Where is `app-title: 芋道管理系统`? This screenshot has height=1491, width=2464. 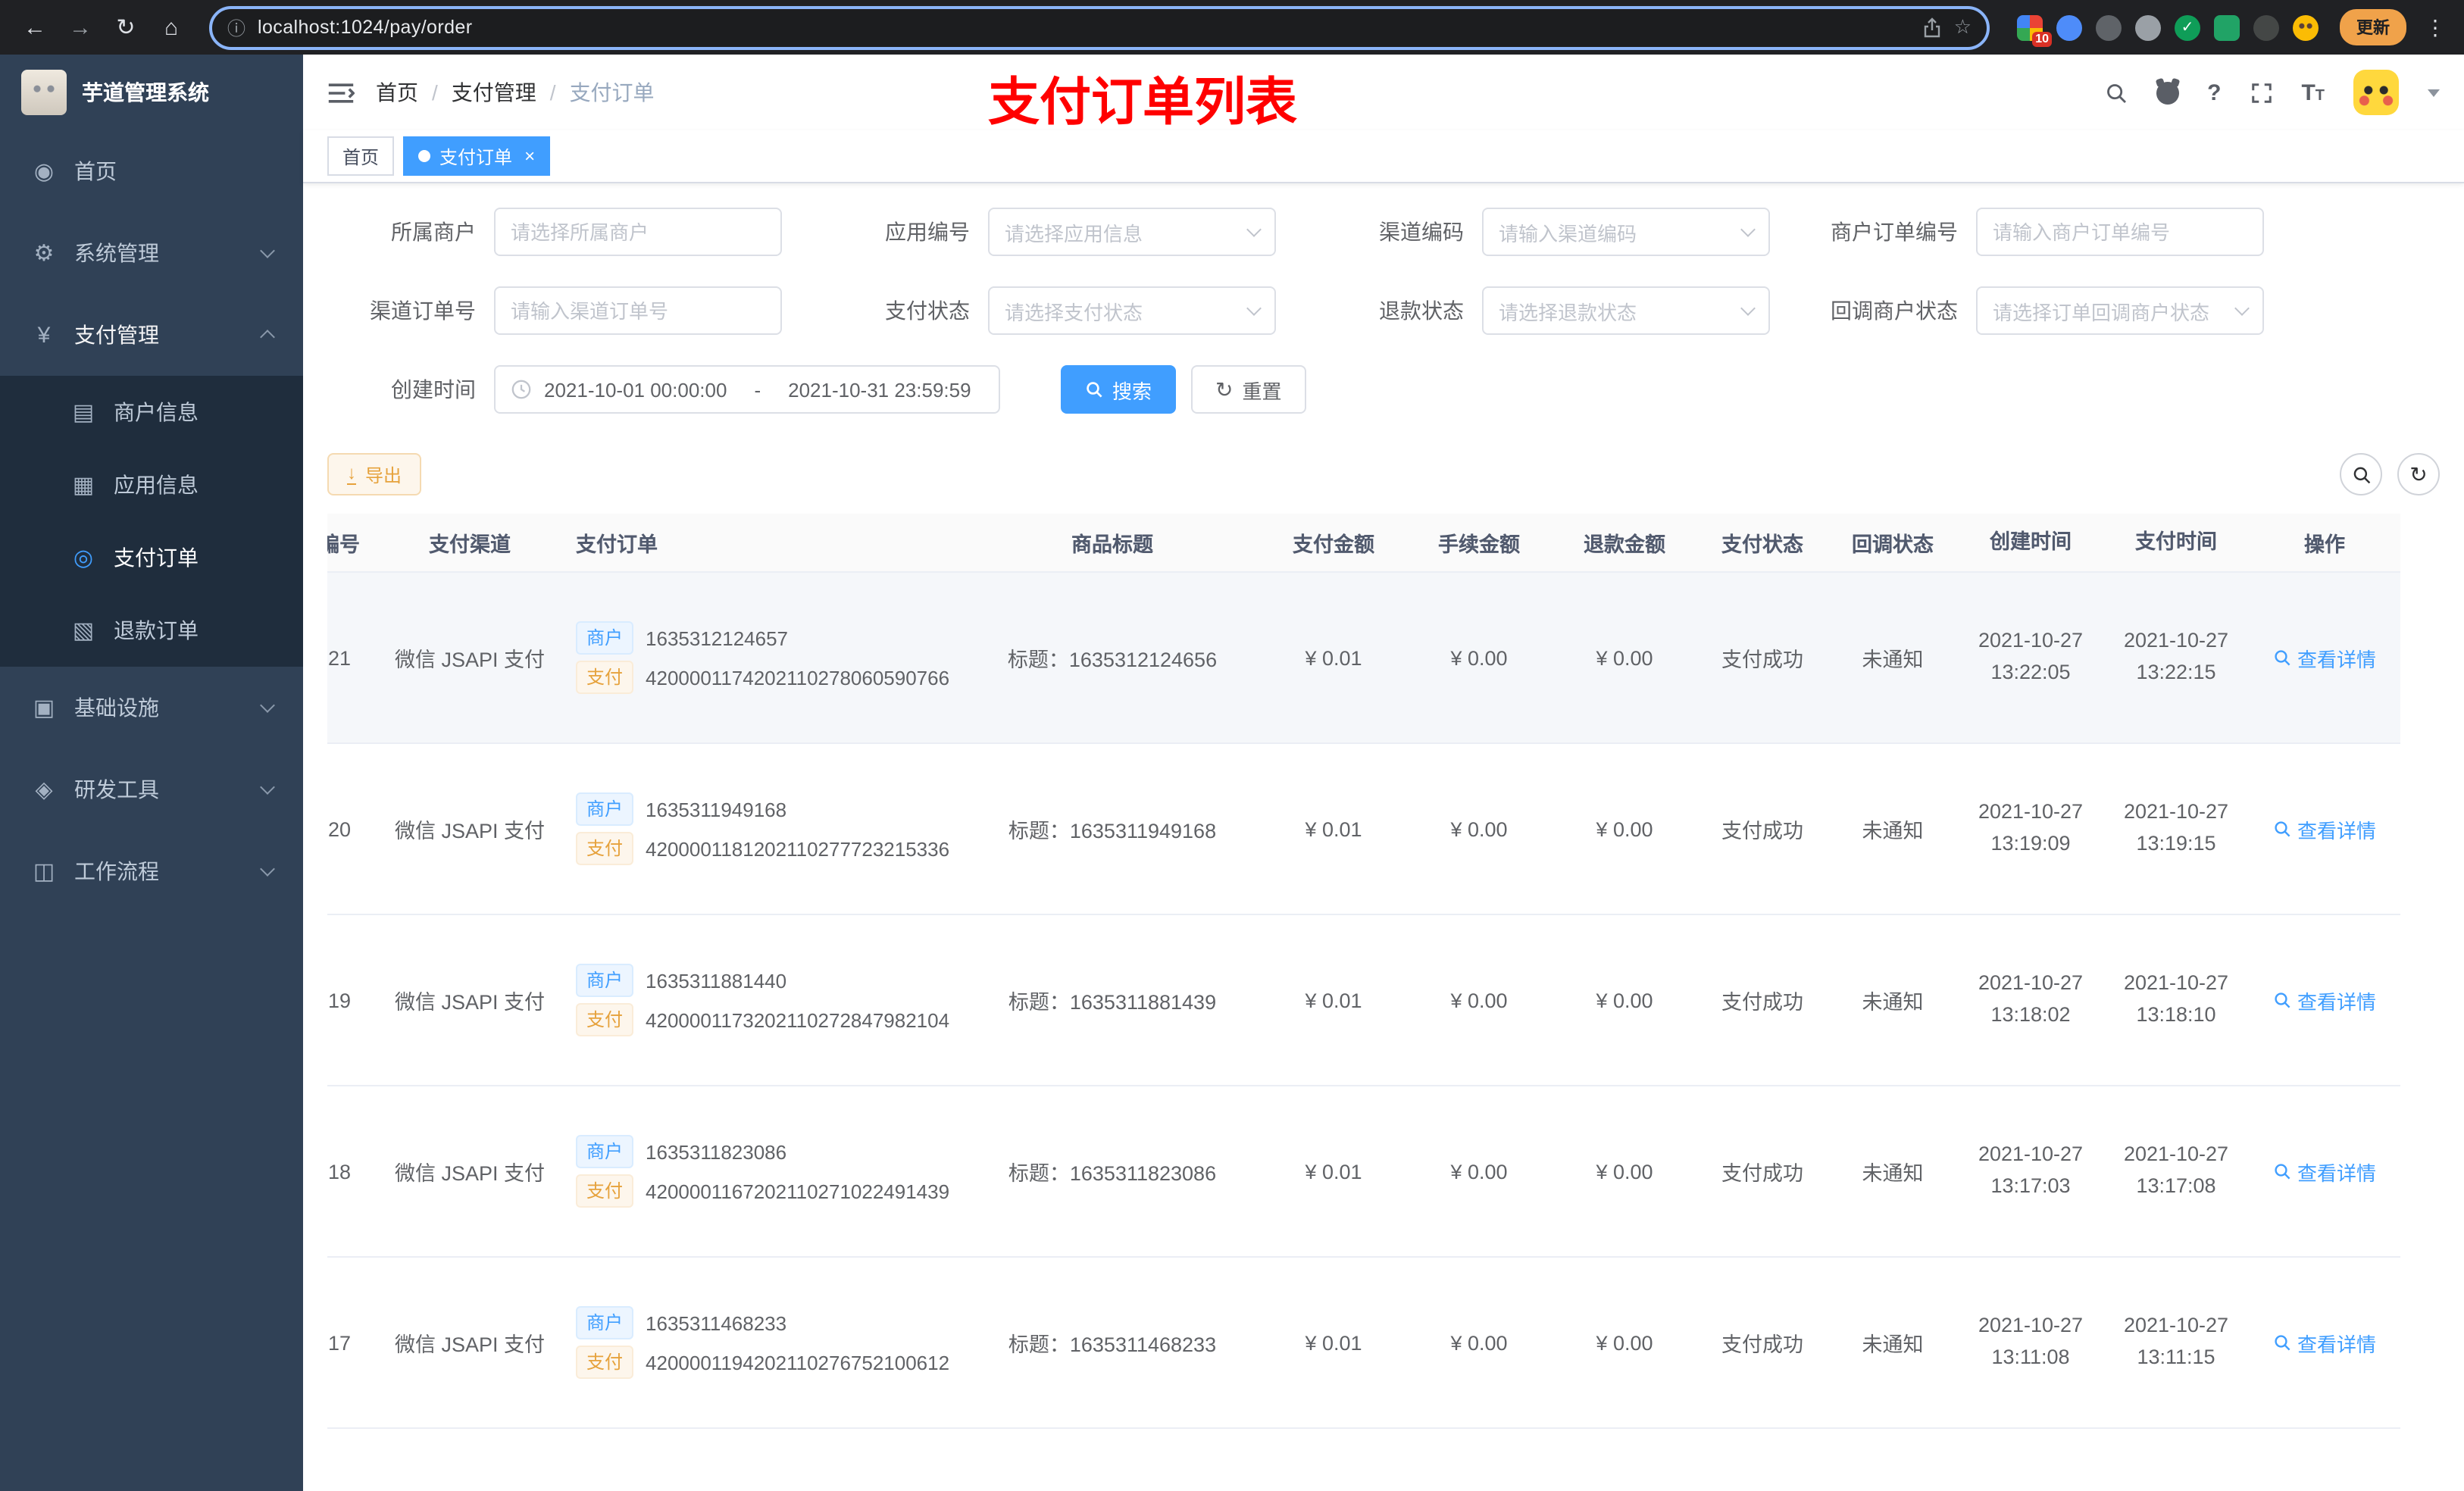 app-title: 芋道管理系统 is located at coordinates (145, 92).